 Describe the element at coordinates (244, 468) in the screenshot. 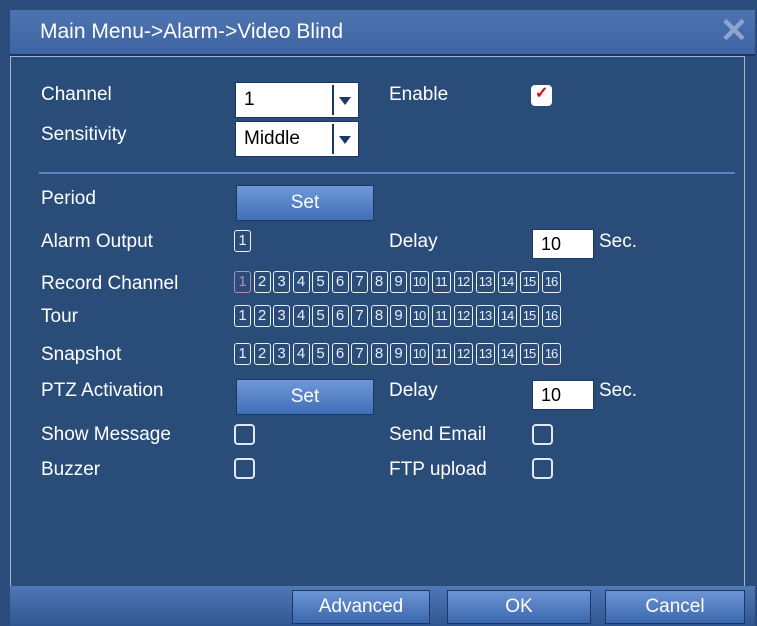

I see `buzzer-checkbox` at that location.